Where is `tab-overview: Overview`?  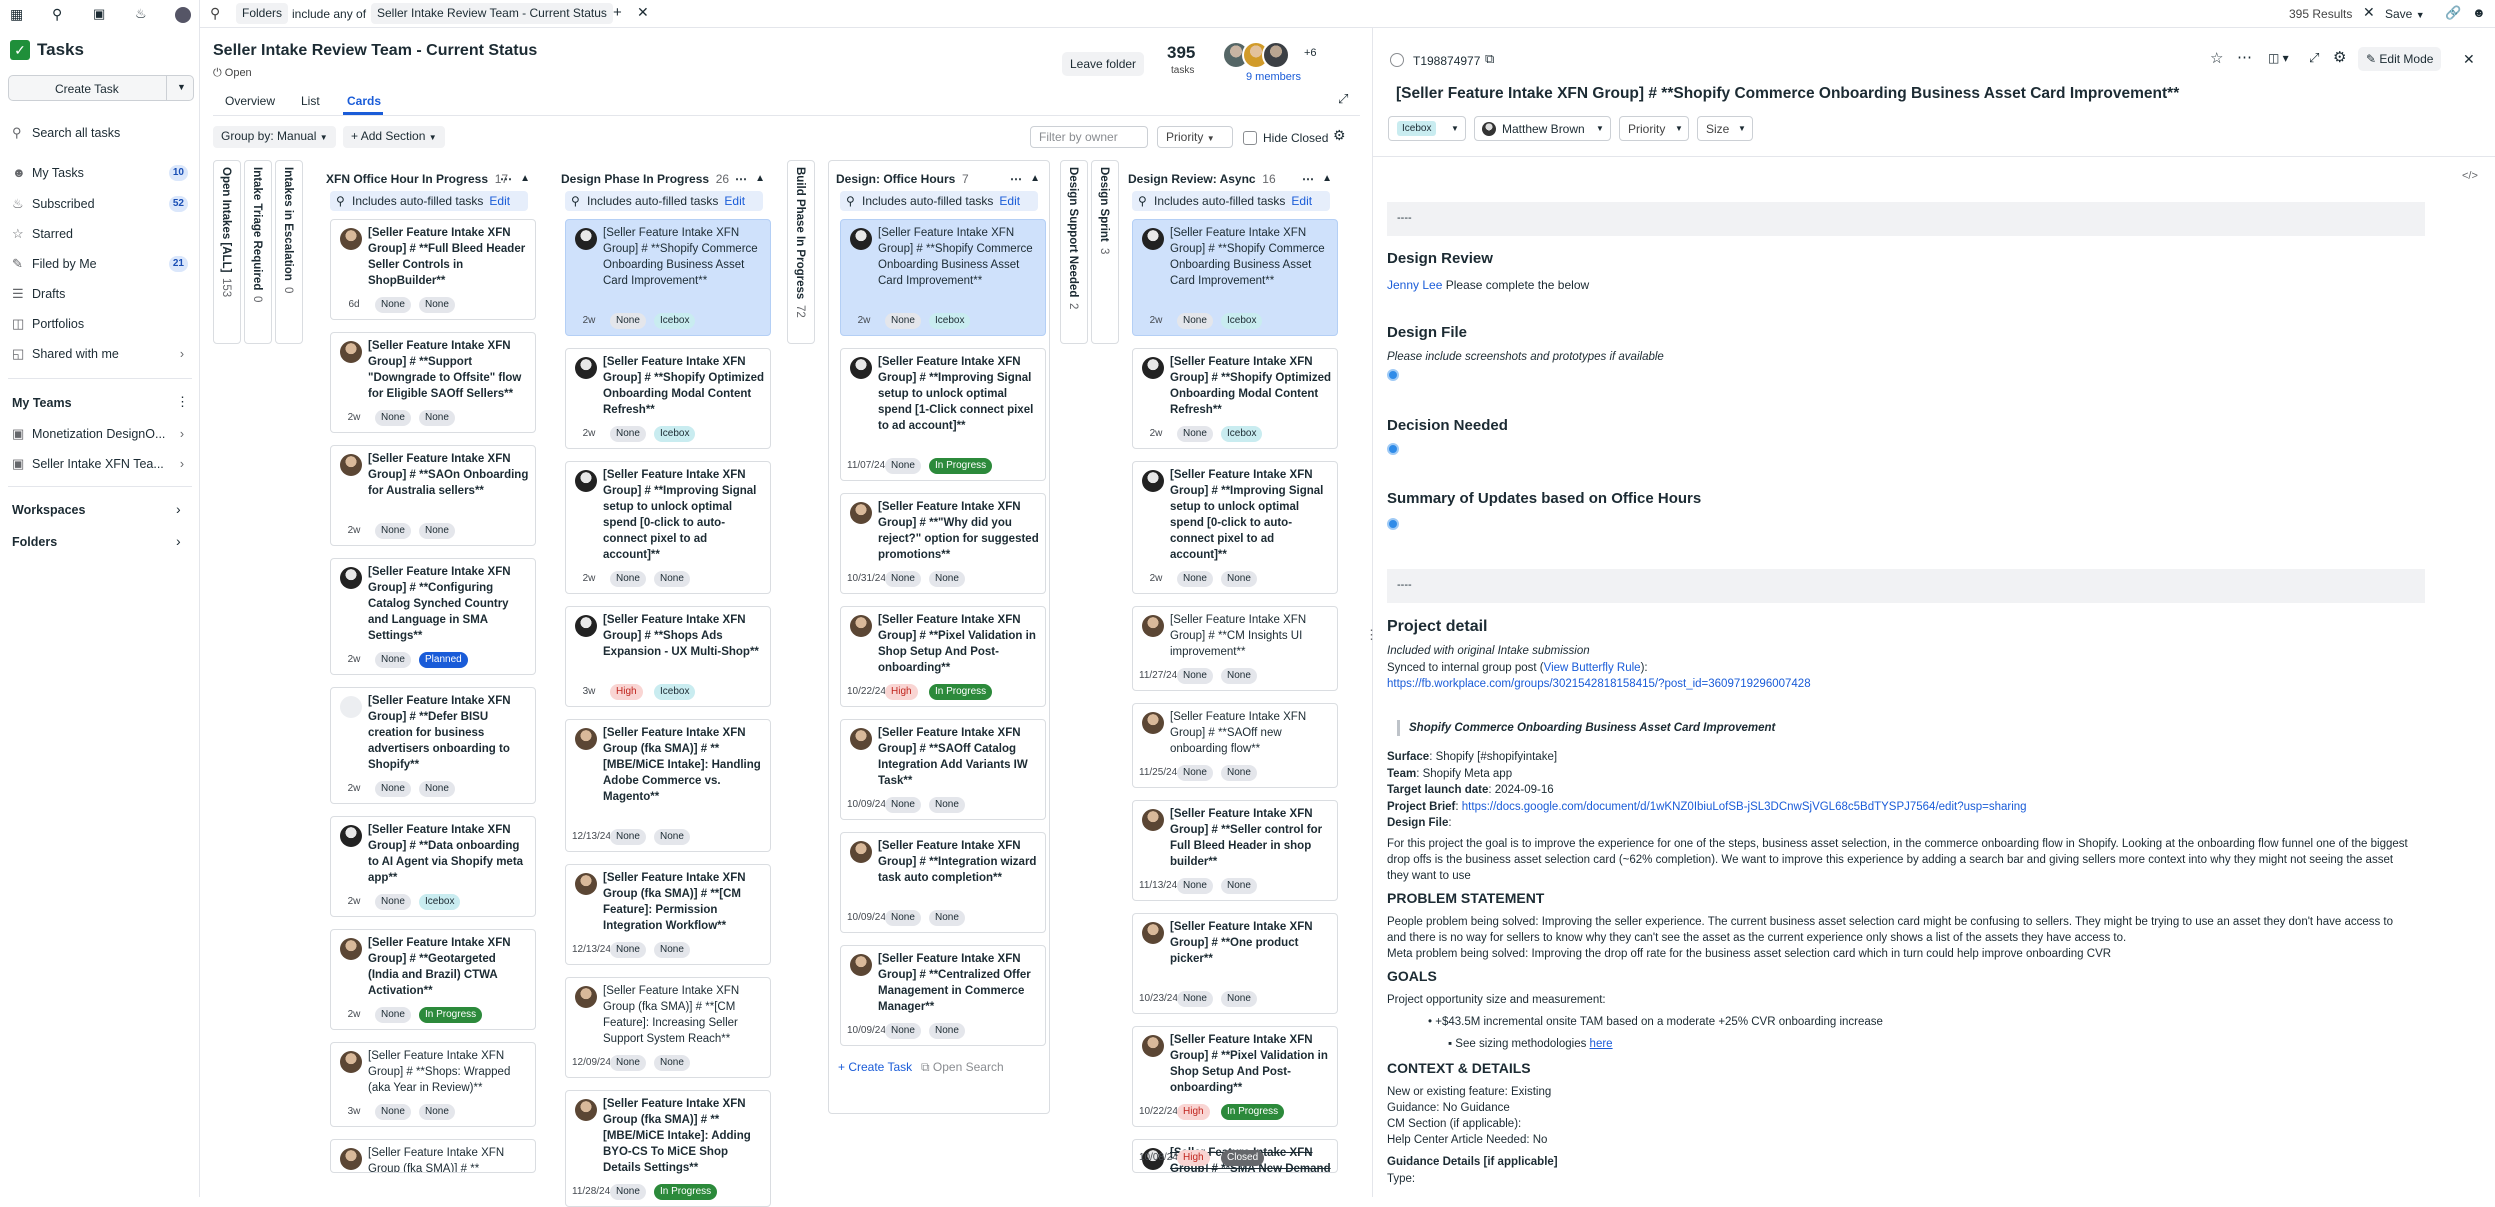 tab-overview: Overview is located at coordinates (250, 101).